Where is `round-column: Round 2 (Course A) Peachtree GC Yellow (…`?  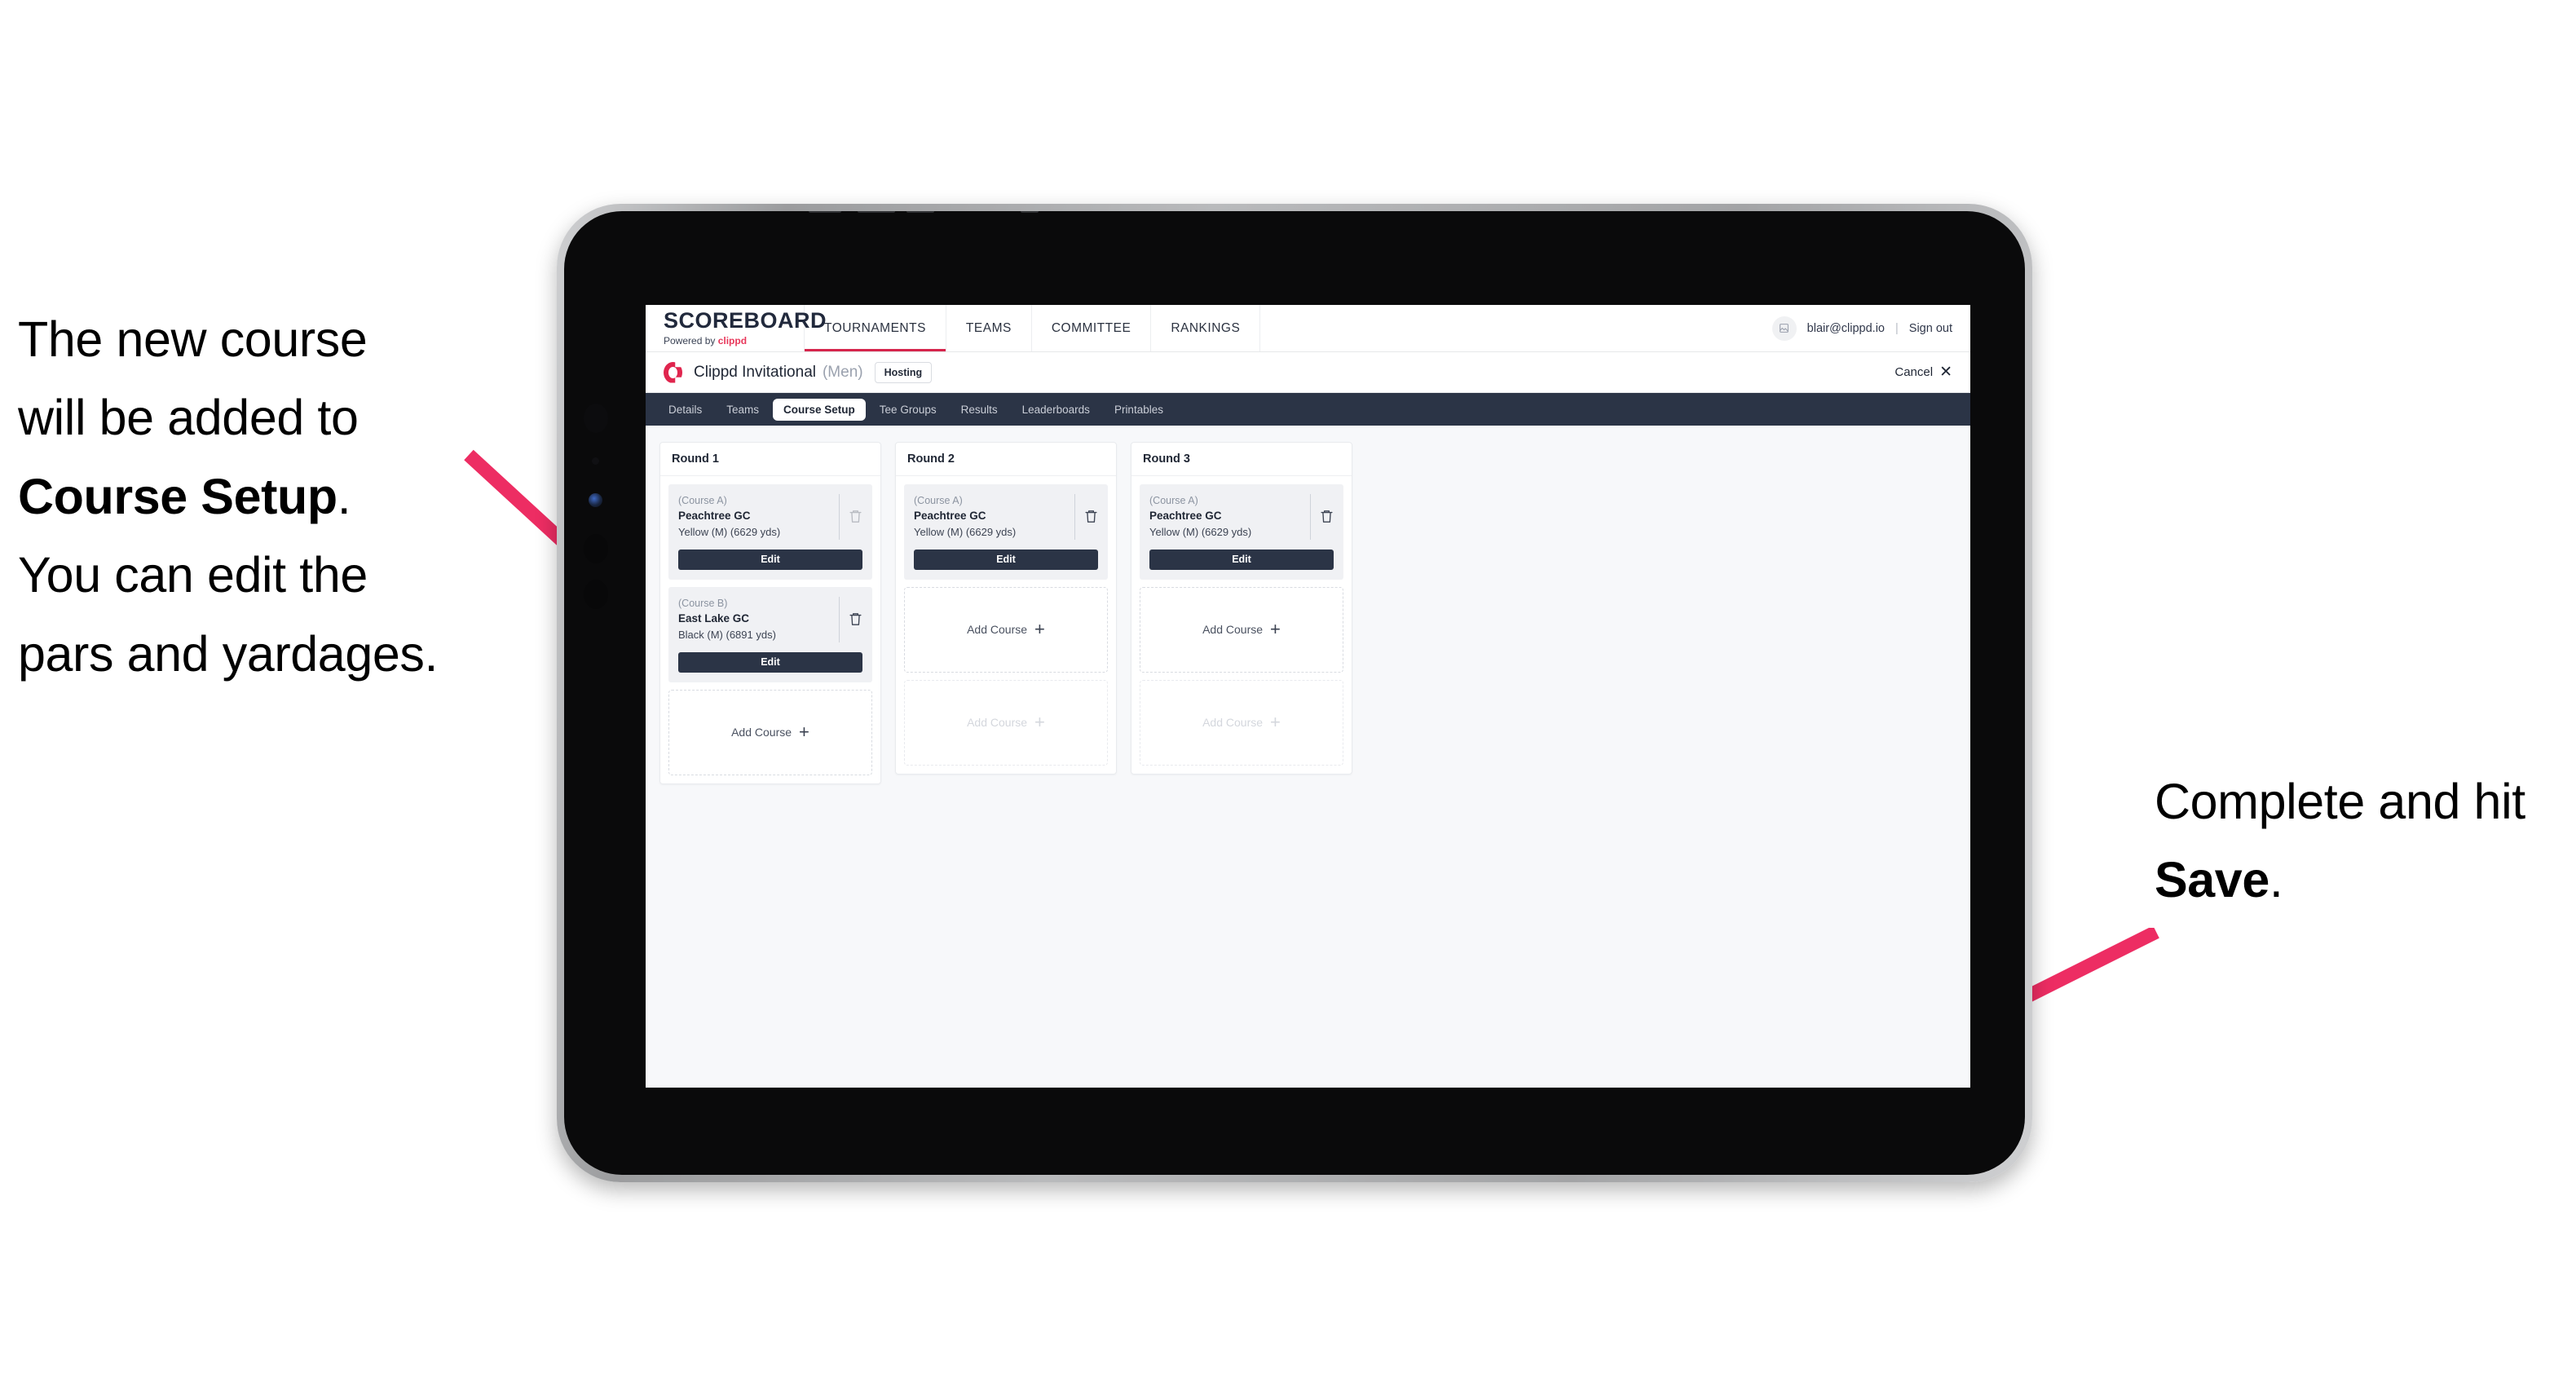
round-column: Round 2 (Course A) Peachtree GC Yellow (… is located at coordinates (1006, 608).